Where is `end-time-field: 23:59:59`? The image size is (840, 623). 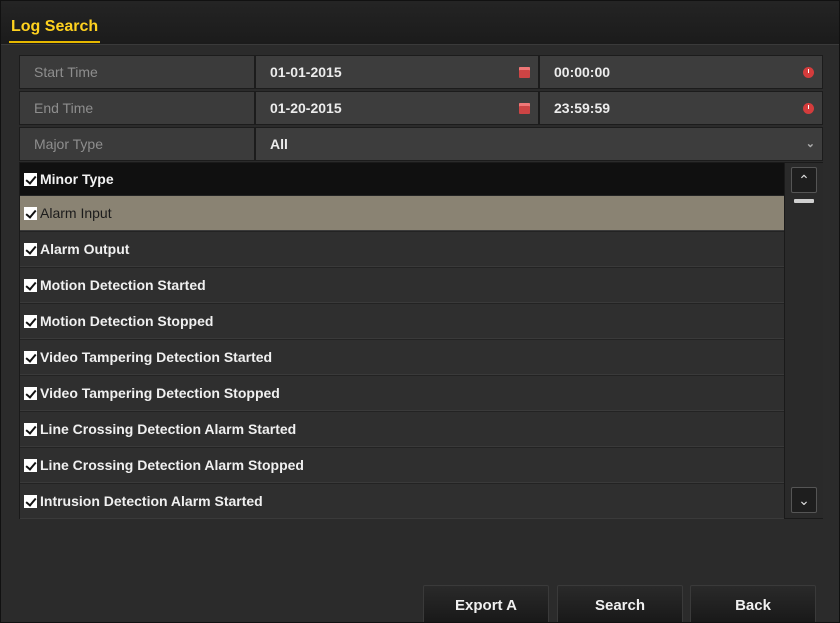
end-time-field: 23:59:59 is located at coordinates (681, 108).